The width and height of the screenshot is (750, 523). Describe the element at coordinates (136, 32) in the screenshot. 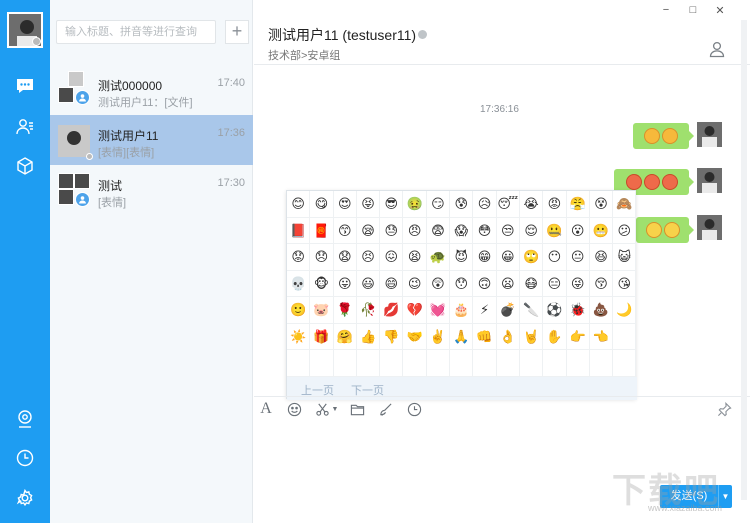

I see `search-input` at that location.